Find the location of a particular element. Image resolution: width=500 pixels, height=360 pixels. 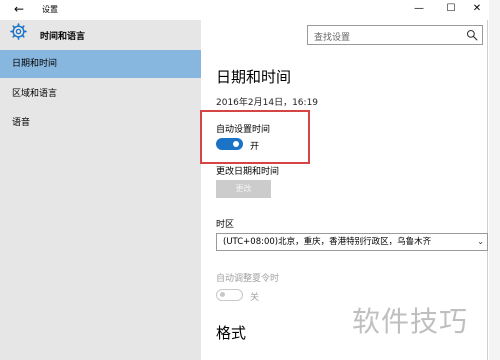

section-title: 时间和语言 is located at coordinates (63, 37).